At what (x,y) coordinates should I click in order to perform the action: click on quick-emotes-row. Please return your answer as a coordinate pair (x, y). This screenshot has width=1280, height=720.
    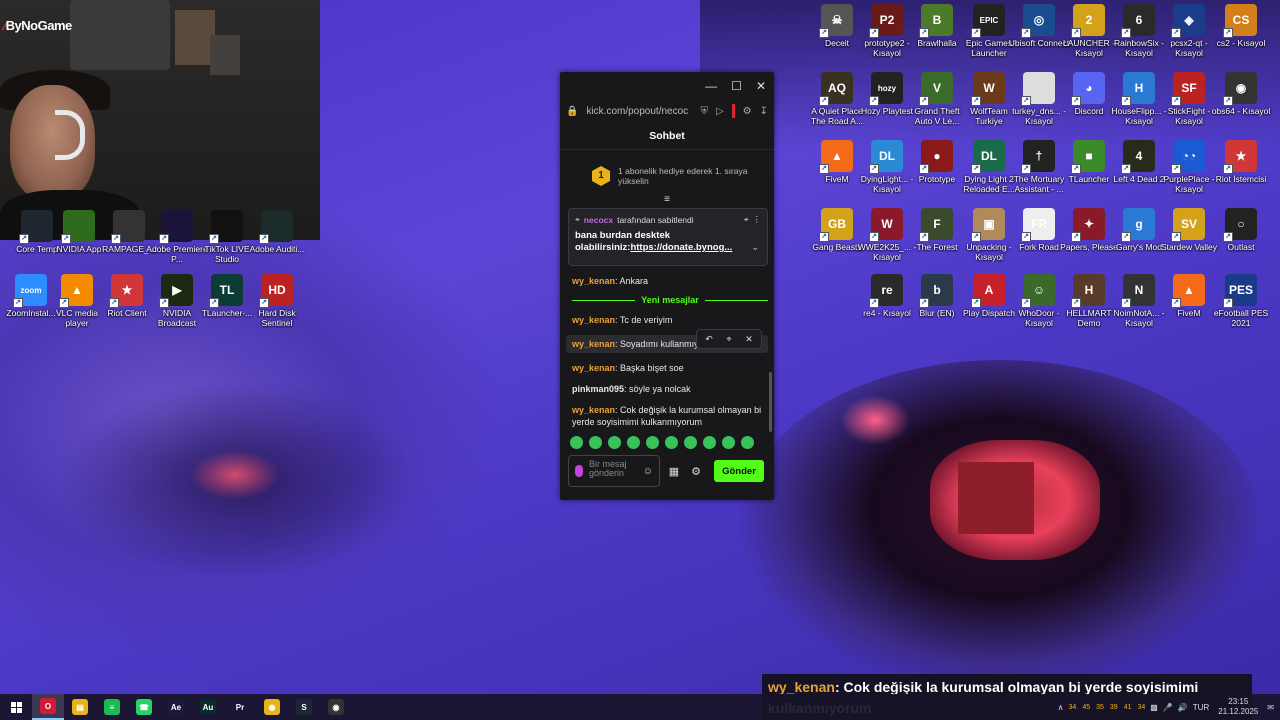
    Looking at the image, I should click on (667, 438).